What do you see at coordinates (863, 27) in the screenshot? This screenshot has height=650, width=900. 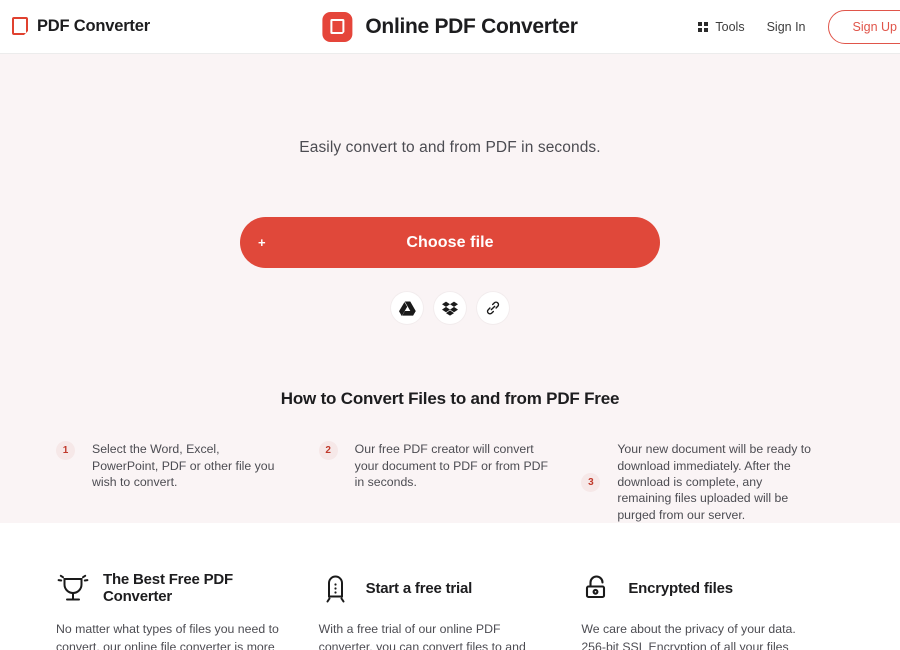 I see `sign-up-button: Sign Up` at bounding box center [863, 27].